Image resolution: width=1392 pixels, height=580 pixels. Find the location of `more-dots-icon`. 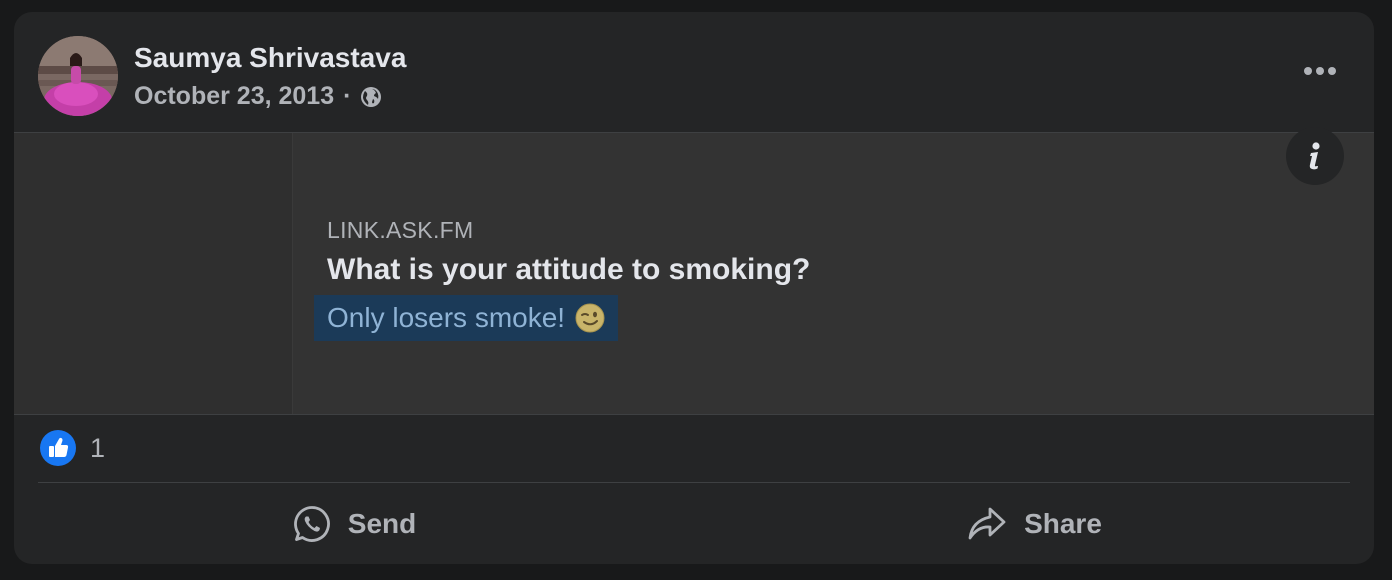

more-dots-icon is located at coordinates (1320, 71).